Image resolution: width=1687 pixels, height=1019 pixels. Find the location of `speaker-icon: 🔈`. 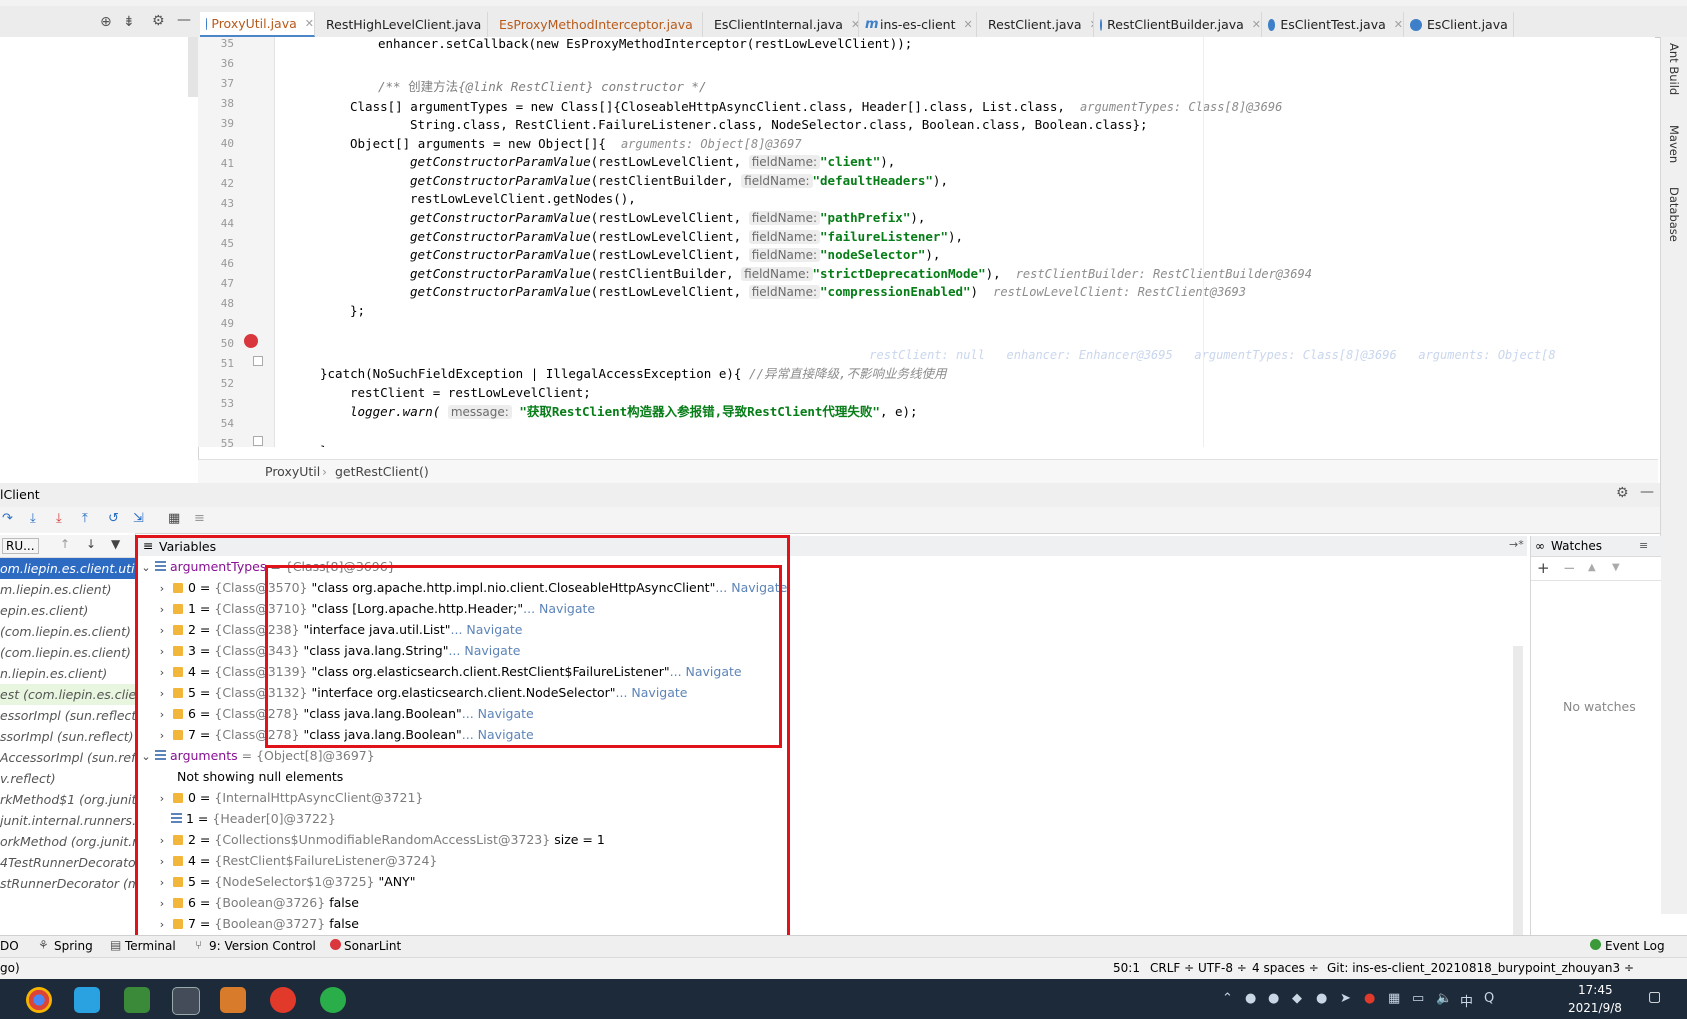

speaker-icon: 🔈 is located at coordinates (1444, 998).